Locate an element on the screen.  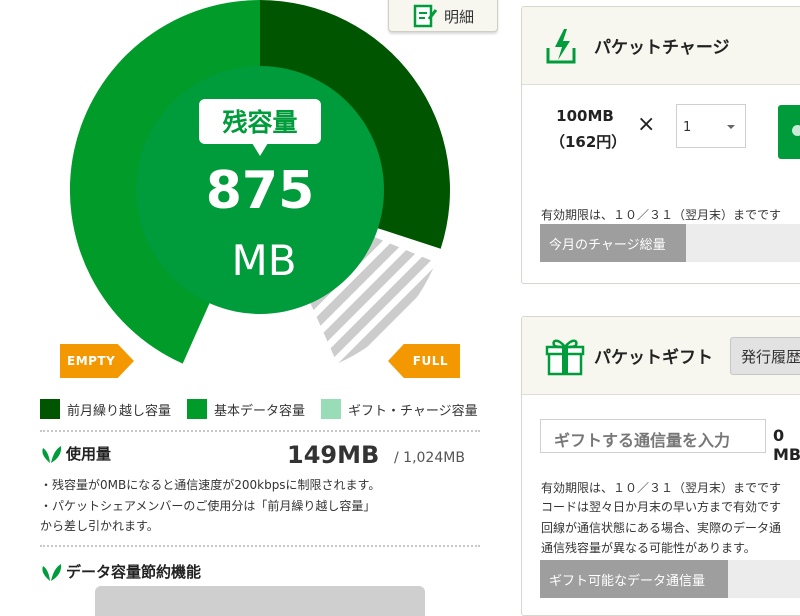
packet-charge-title: パケットチャージ is located at coordinates (662, 48).